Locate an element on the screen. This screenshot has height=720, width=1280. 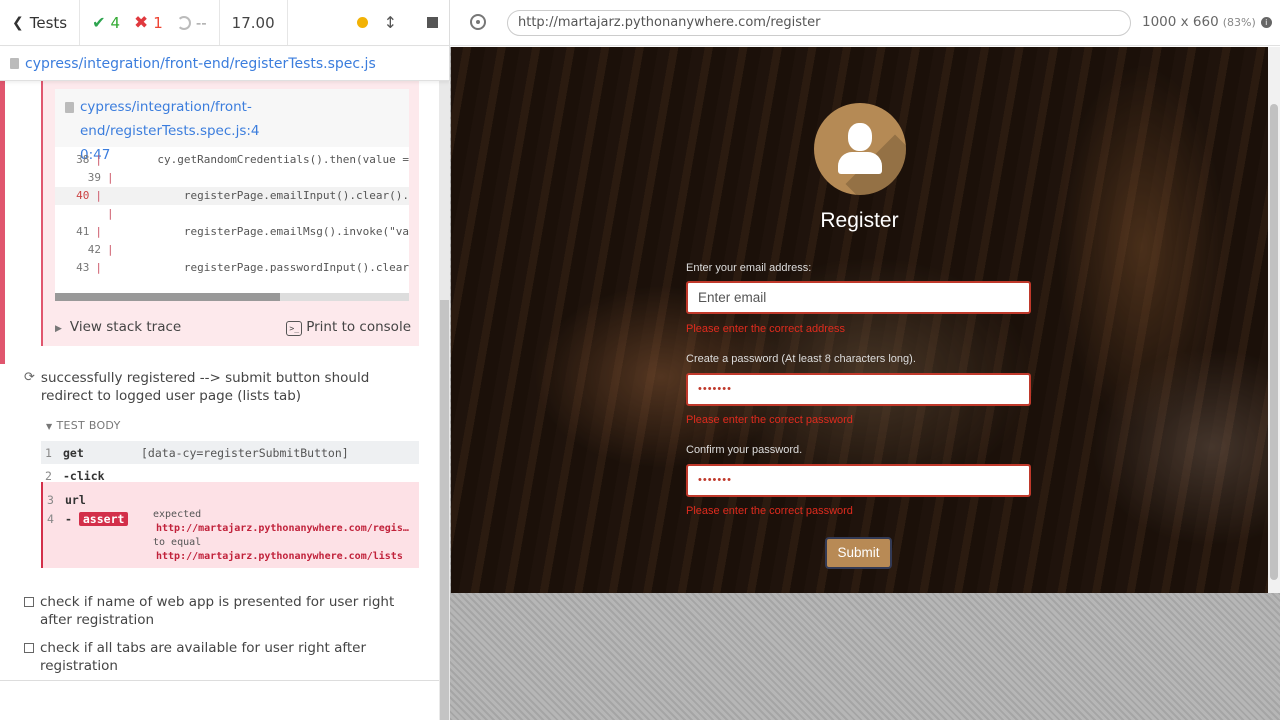
console-icon: >_ is located at coordinates (294, 328).